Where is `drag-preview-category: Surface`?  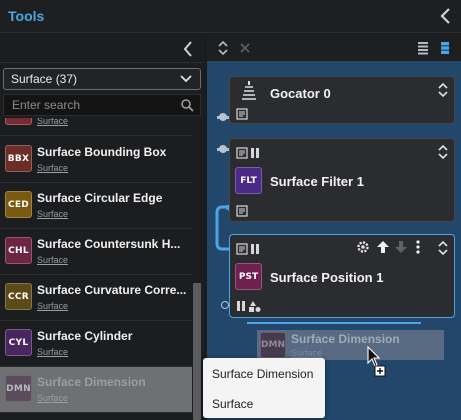 drag-preview-category: Surface is located at coordinates (307, 353).